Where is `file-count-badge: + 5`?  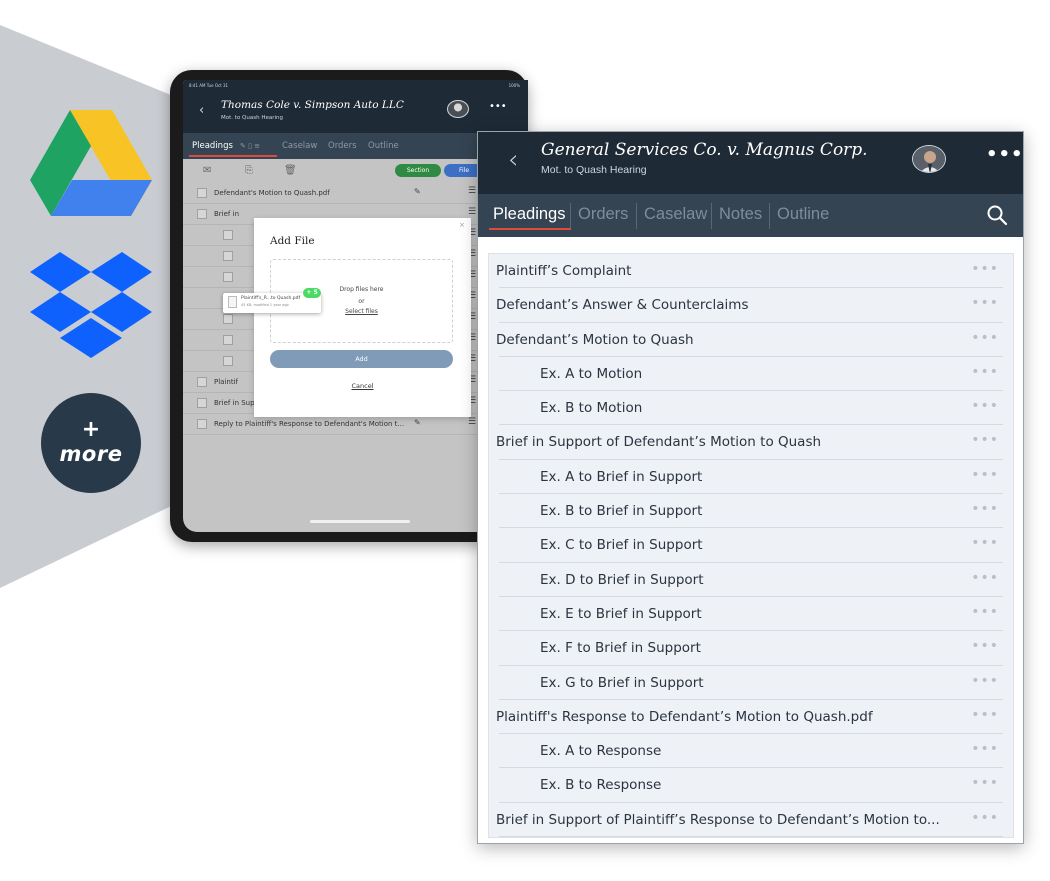 file-count-badge: + 5 is located at coordinates (312, 293).